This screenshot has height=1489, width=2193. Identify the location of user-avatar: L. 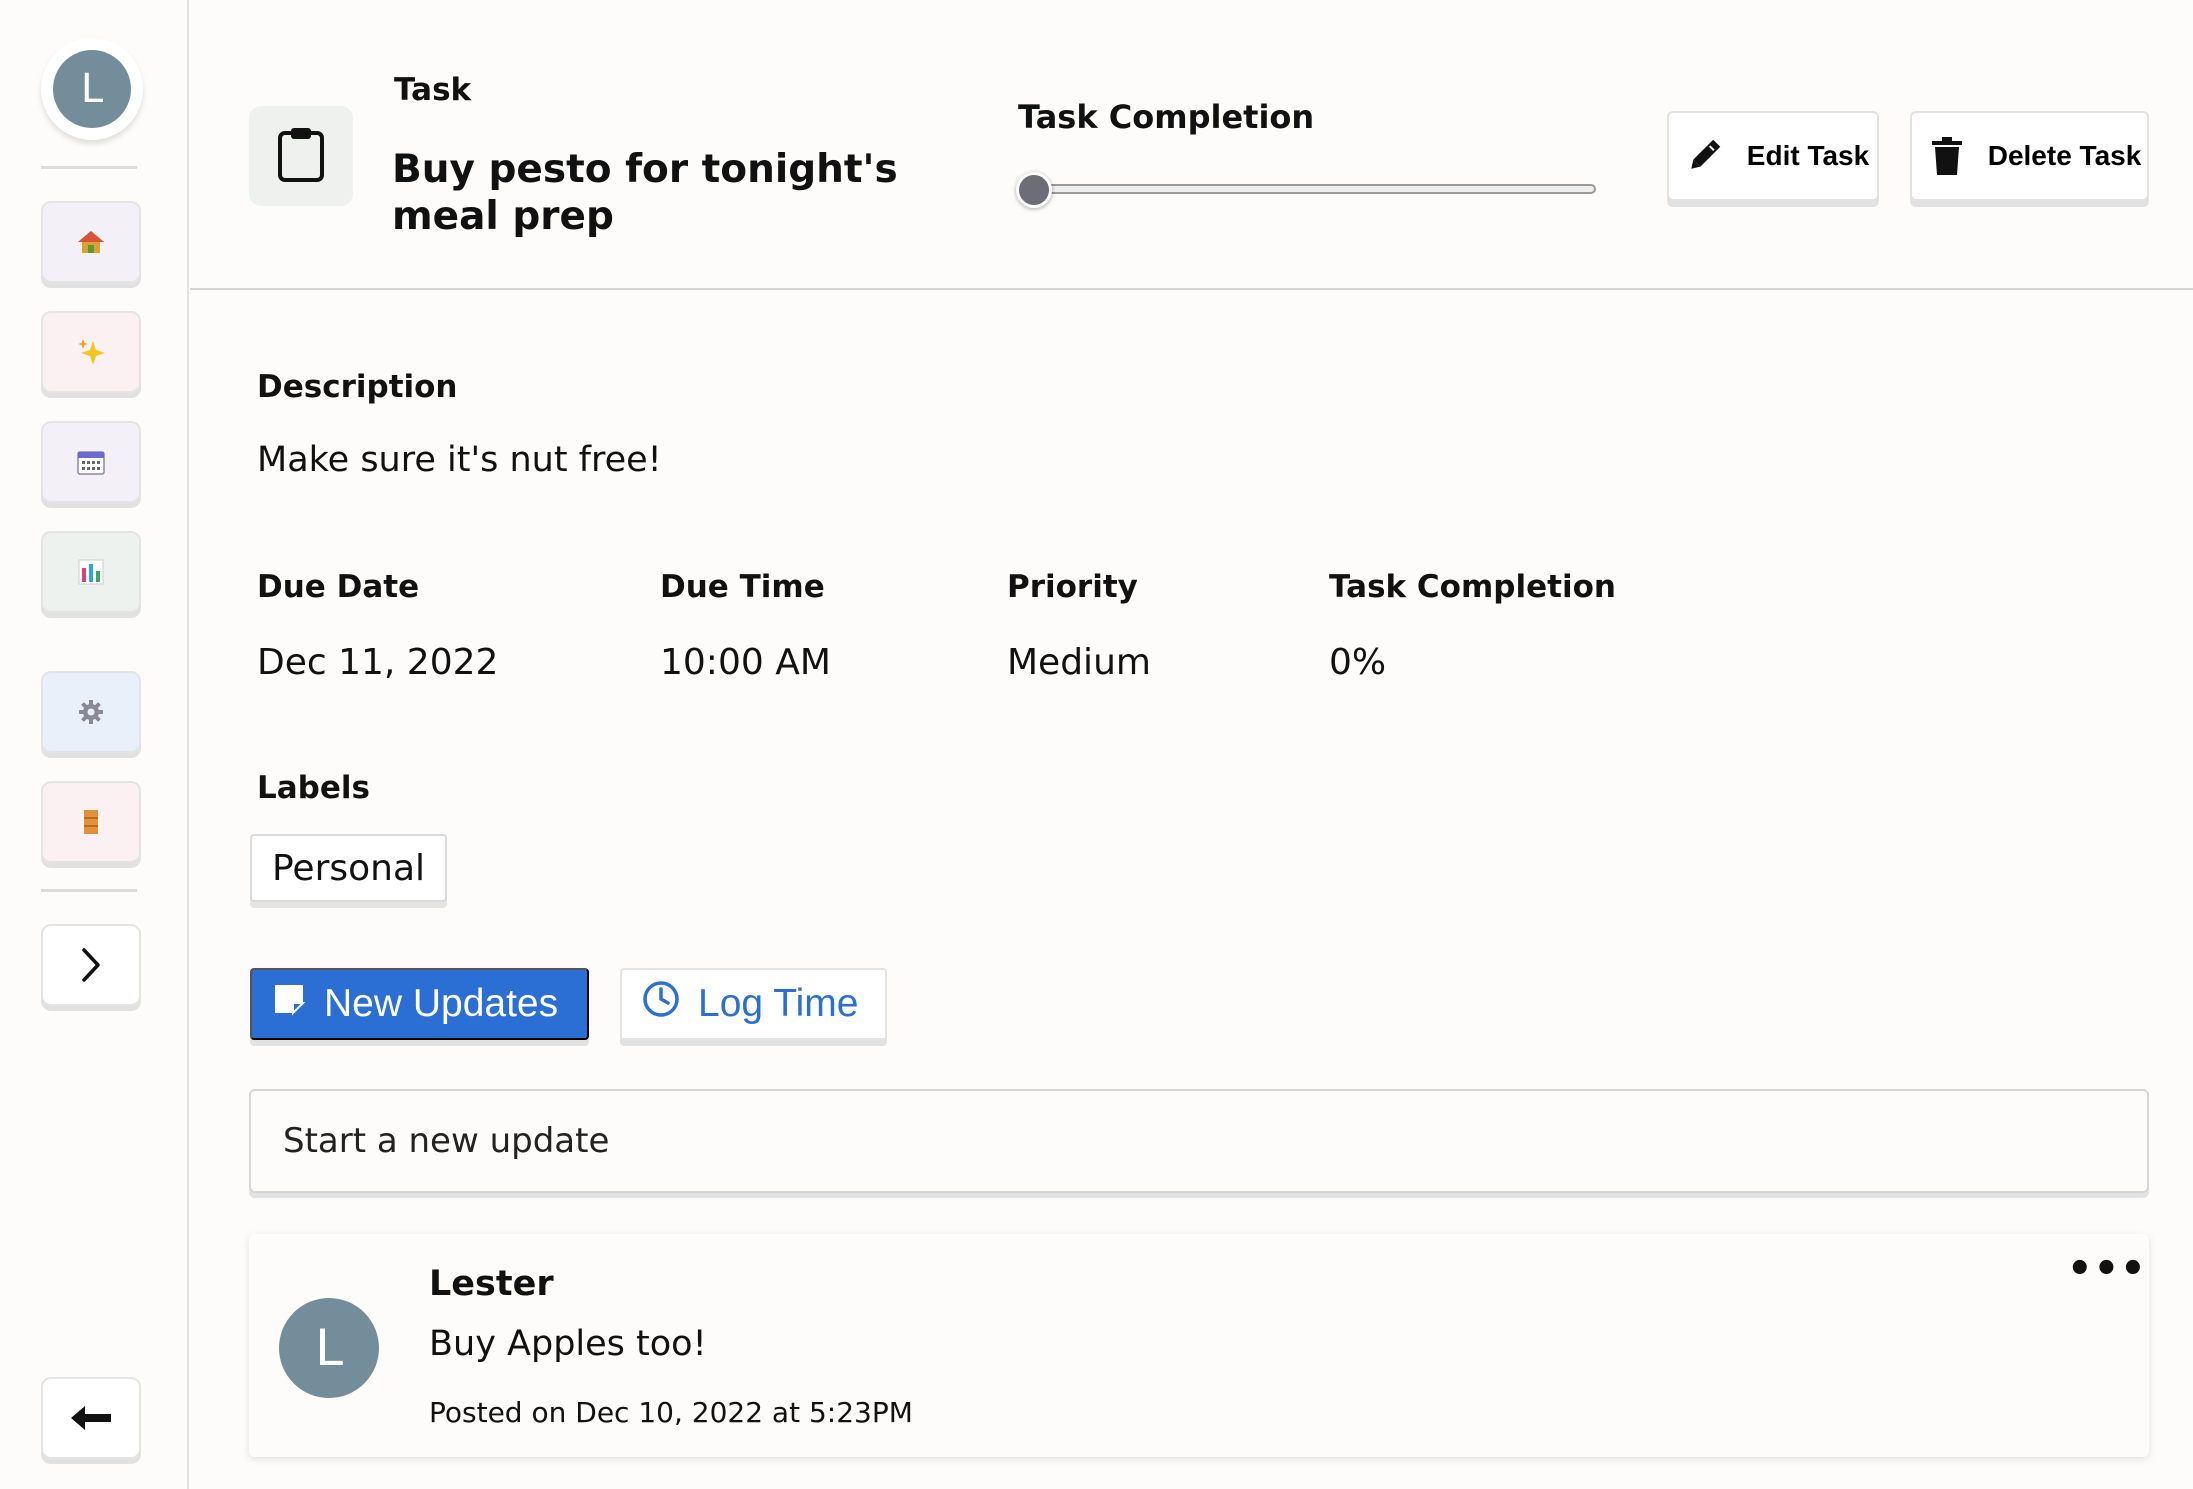
(92, 89).